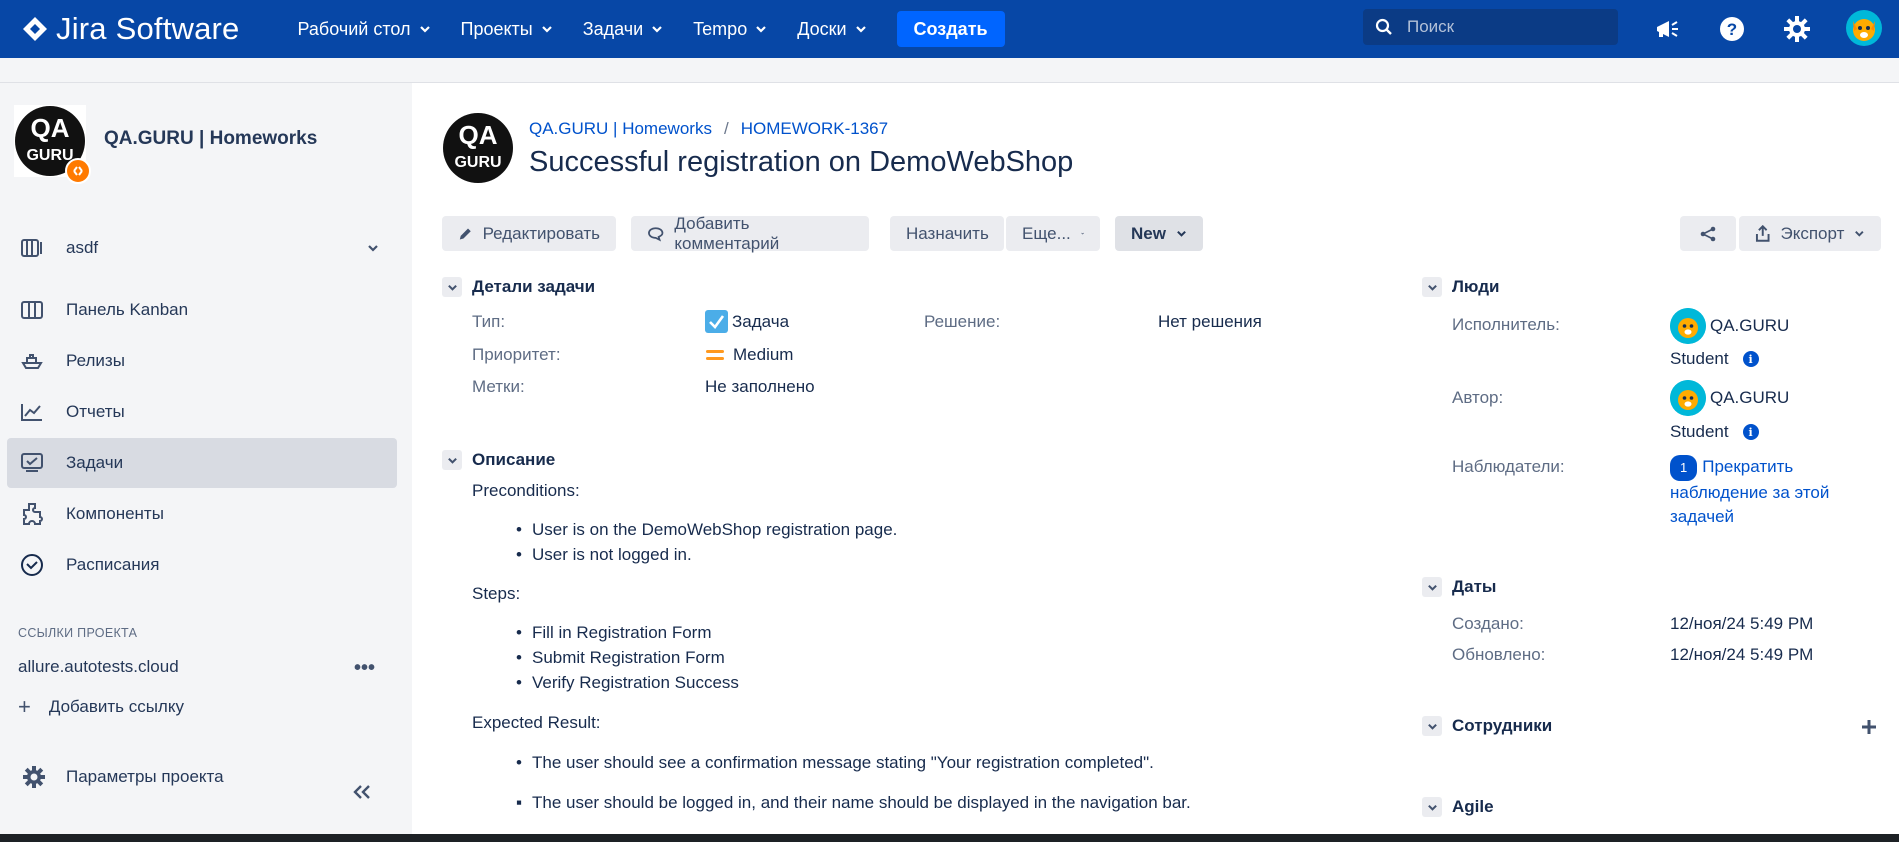 This screenshot has height=842, width=1899. I want to click on sidebar-item-schedules: Расписания, so click(202, 565).